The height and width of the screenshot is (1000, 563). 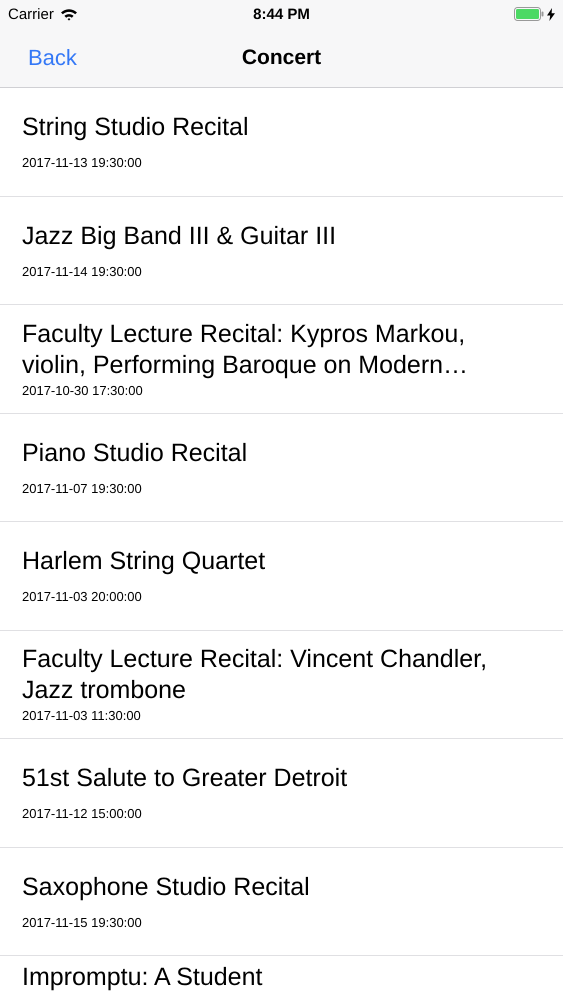 I want to click on concert-title: Harlem String Quartet, so click(x=257, y=562).